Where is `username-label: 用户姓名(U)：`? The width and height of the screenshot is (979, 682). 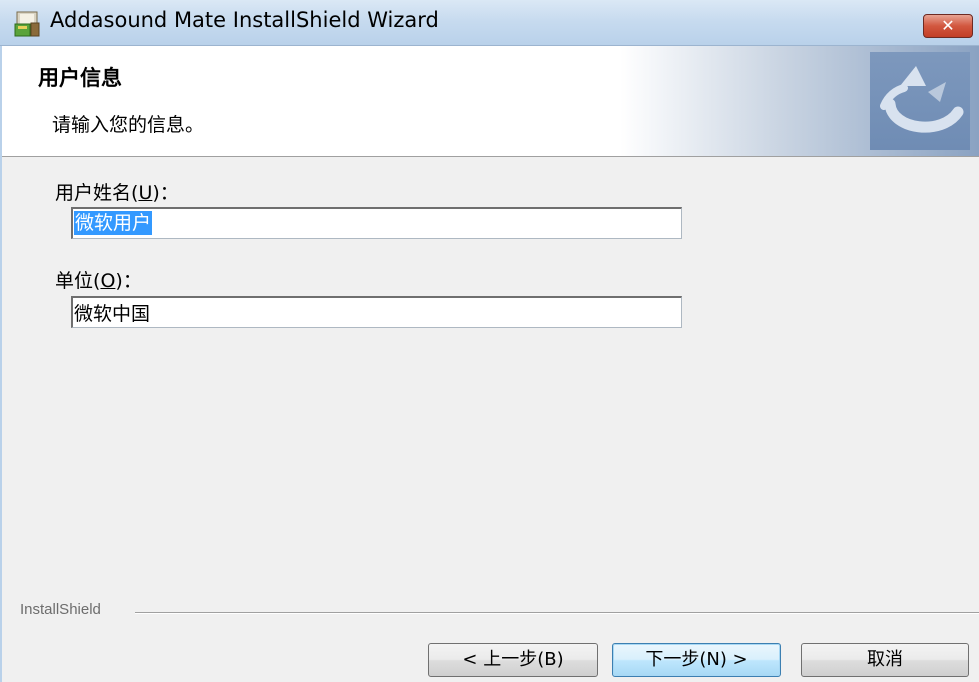 username-label: 用户姓名(U)： is located at coordinates (117, 193).